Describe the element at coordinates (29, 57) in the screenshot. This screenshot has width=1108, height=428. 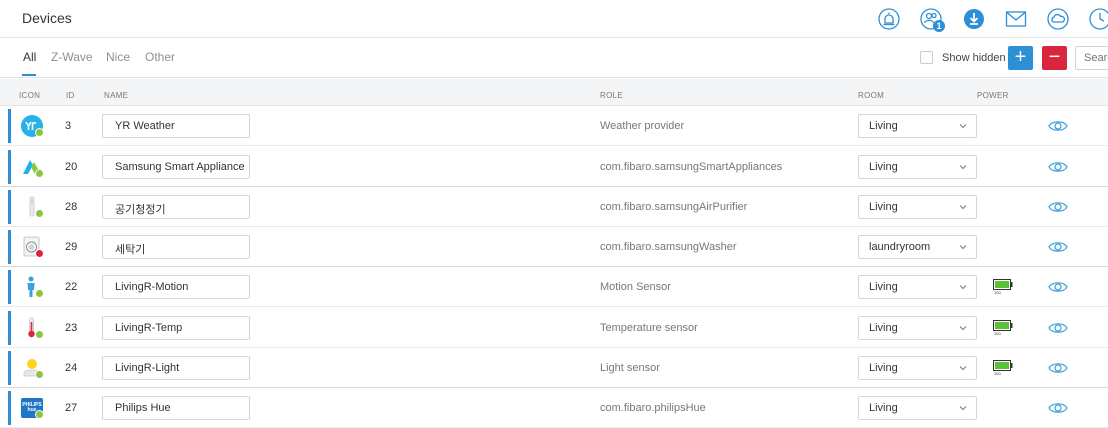
I see `tab-all: All` at that location.